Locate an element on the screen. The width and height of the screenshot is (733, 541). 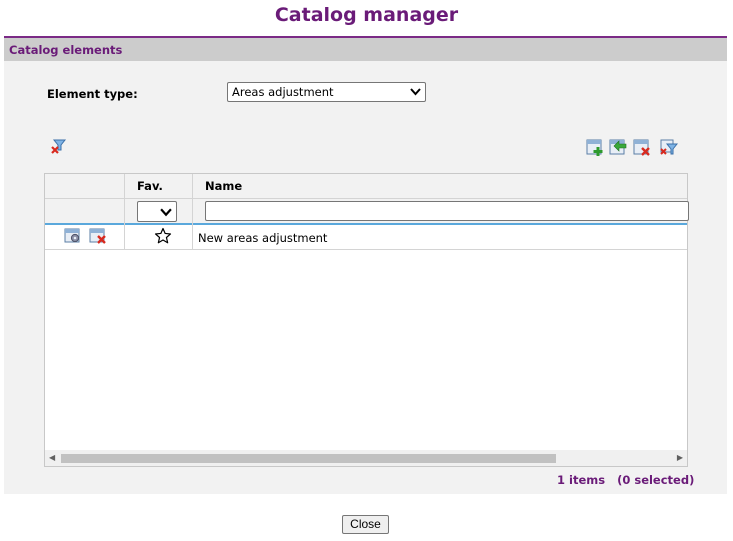
row-divider is located at coordinates (366, 249).